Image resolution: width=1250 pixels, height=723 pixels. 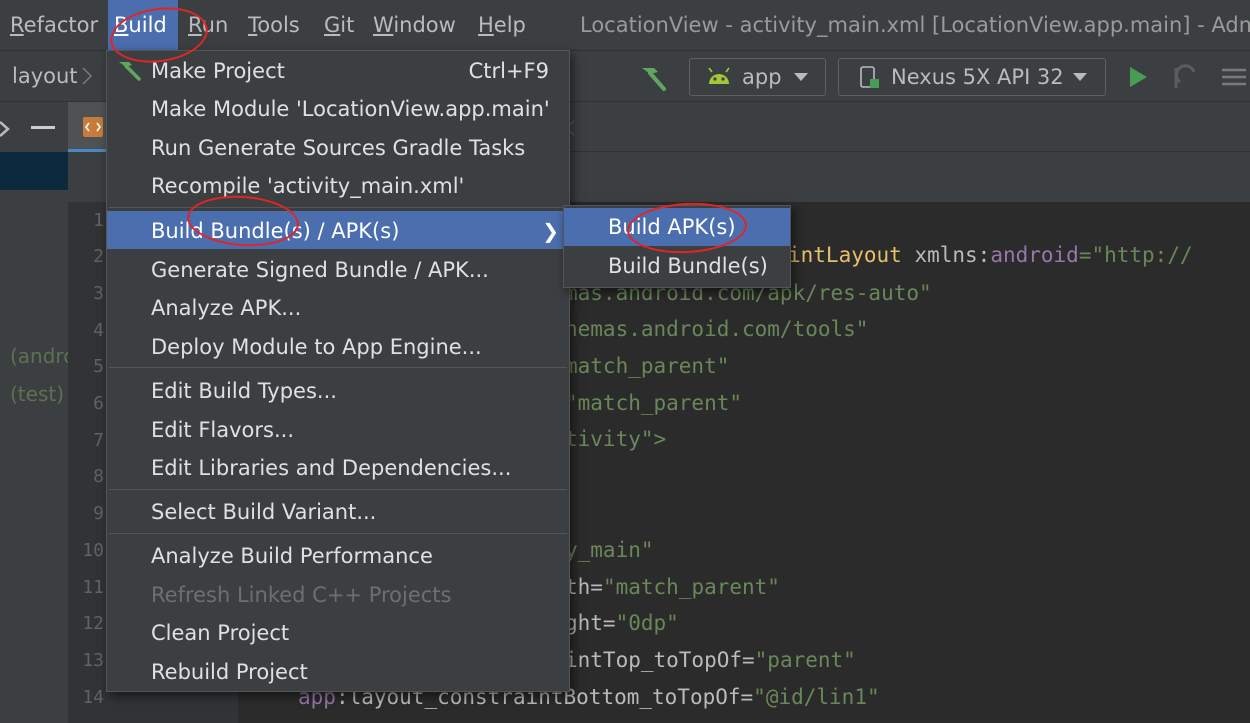 I want to click on device-select: Nexus 5X API 32, so click(x=972, y=77).